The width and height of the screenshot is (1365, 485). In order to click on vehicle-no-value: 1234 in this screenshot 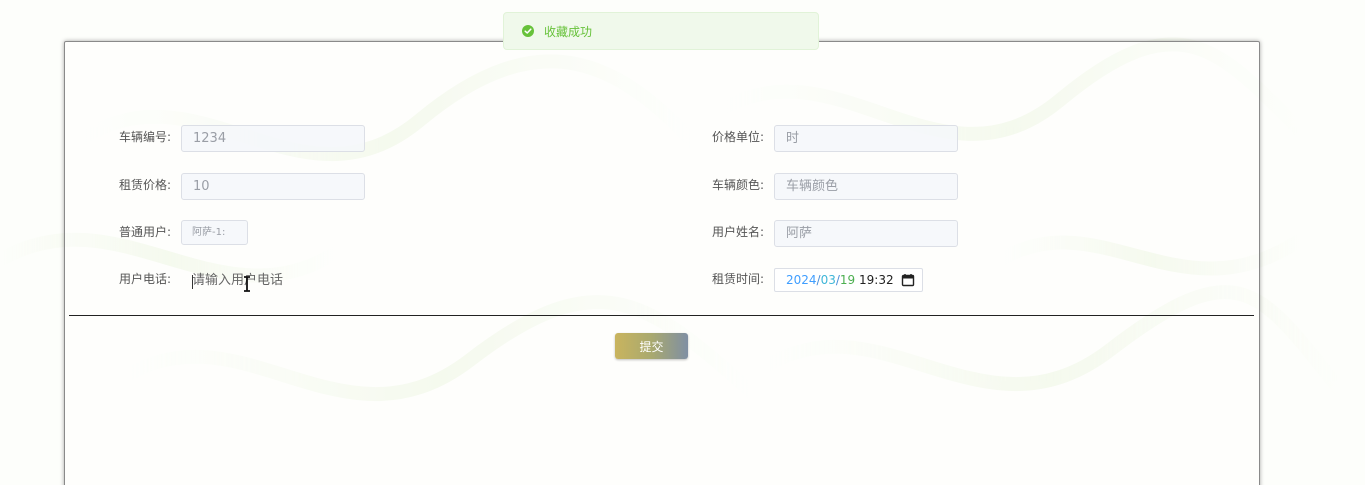, I will do `click(210, 138)`.